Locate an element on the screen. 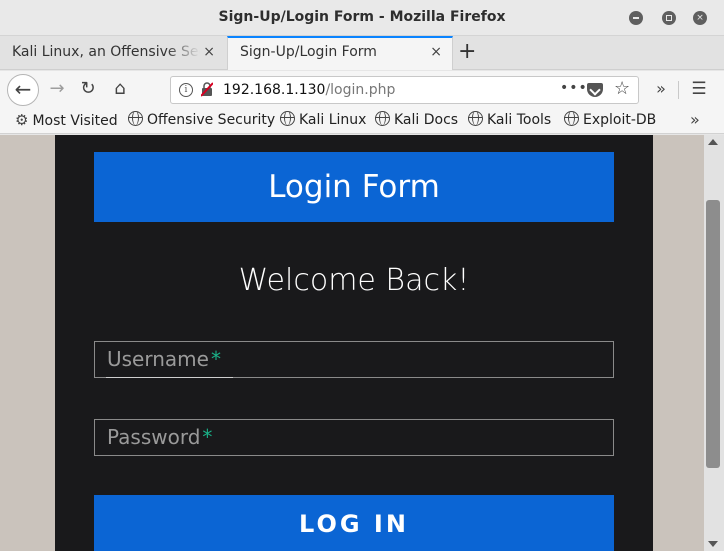  back-button: ← is located at coordinates (23, 90).